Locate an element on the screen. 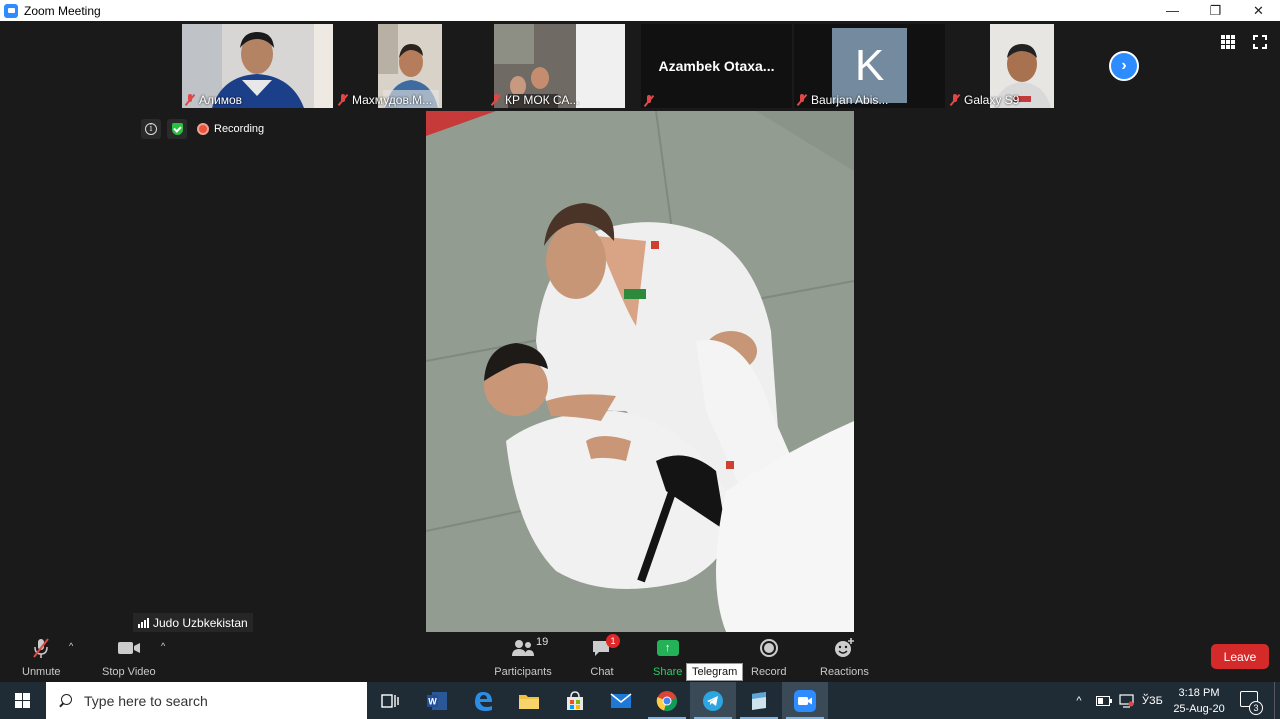 This screenshot has height=719, width=1280. taskbar-mail is located at coordinates (621, 700).